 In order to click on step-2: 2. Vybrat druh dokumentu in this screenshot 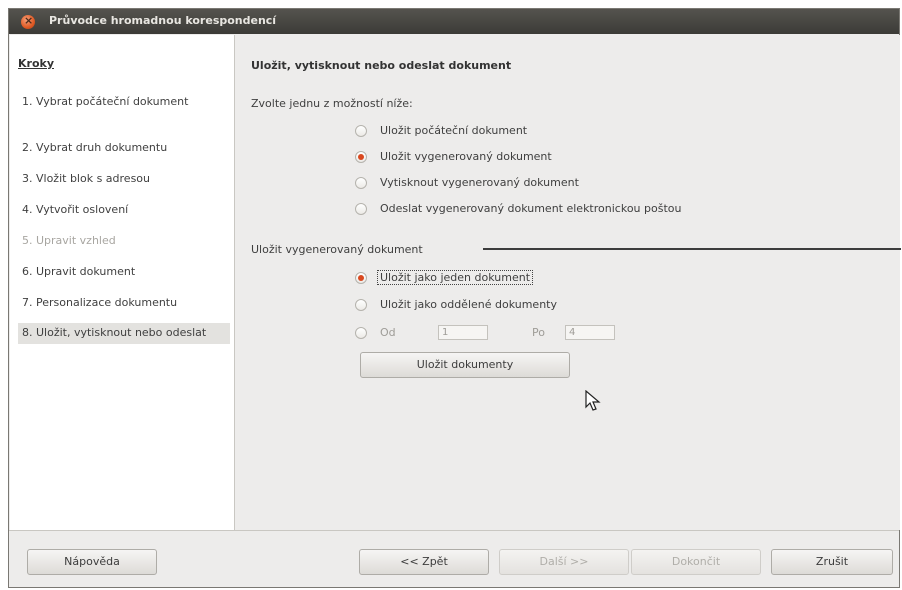, I will do `click(123, 148)`.